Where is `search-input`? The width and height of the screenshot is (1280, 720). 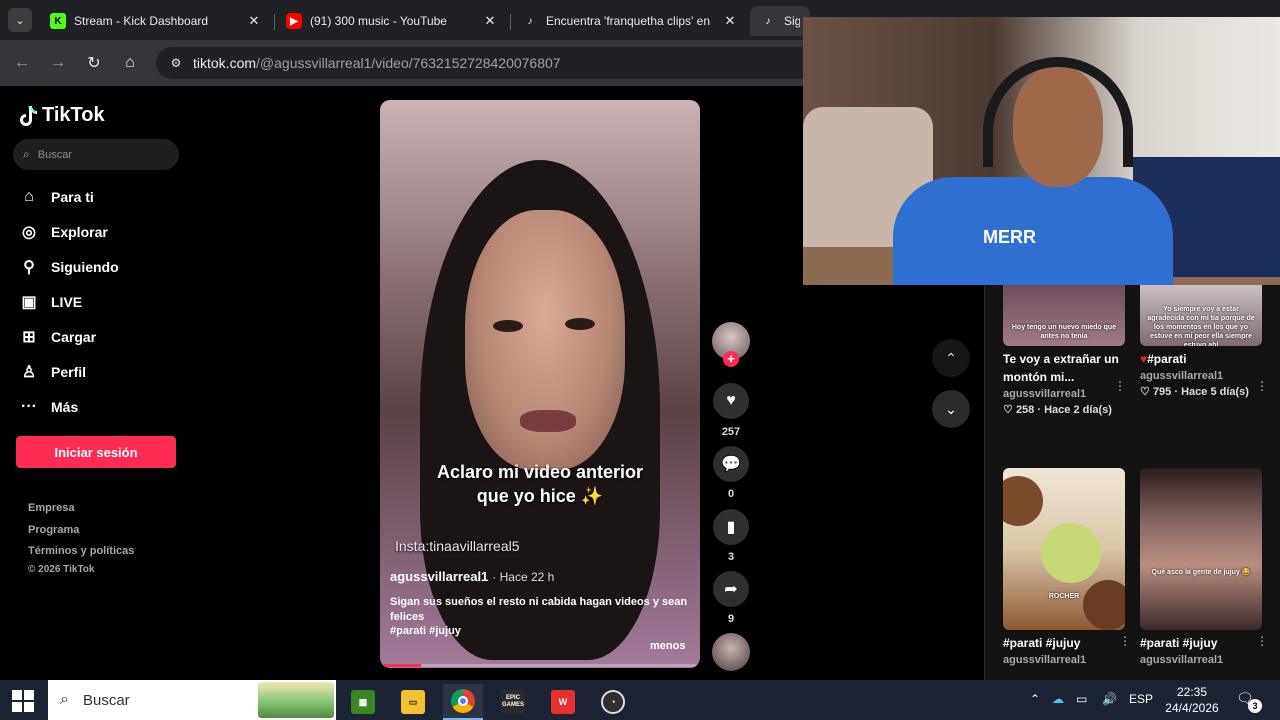
search-input is located at coordinates (97, 154).